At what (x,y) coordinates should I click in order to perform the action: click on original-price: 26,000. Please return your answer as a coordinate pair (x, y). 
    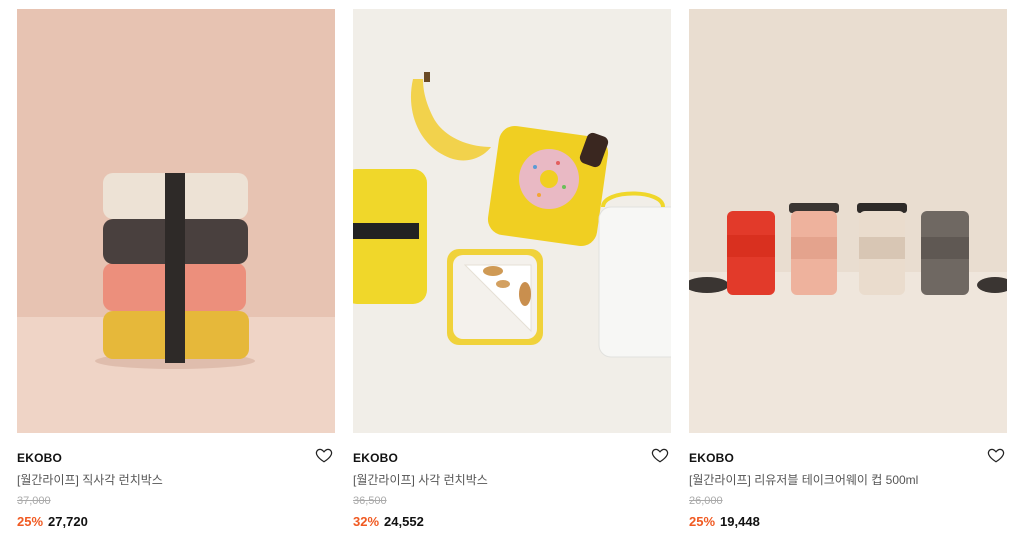
    Looking at the image, I should click on (706, 501).